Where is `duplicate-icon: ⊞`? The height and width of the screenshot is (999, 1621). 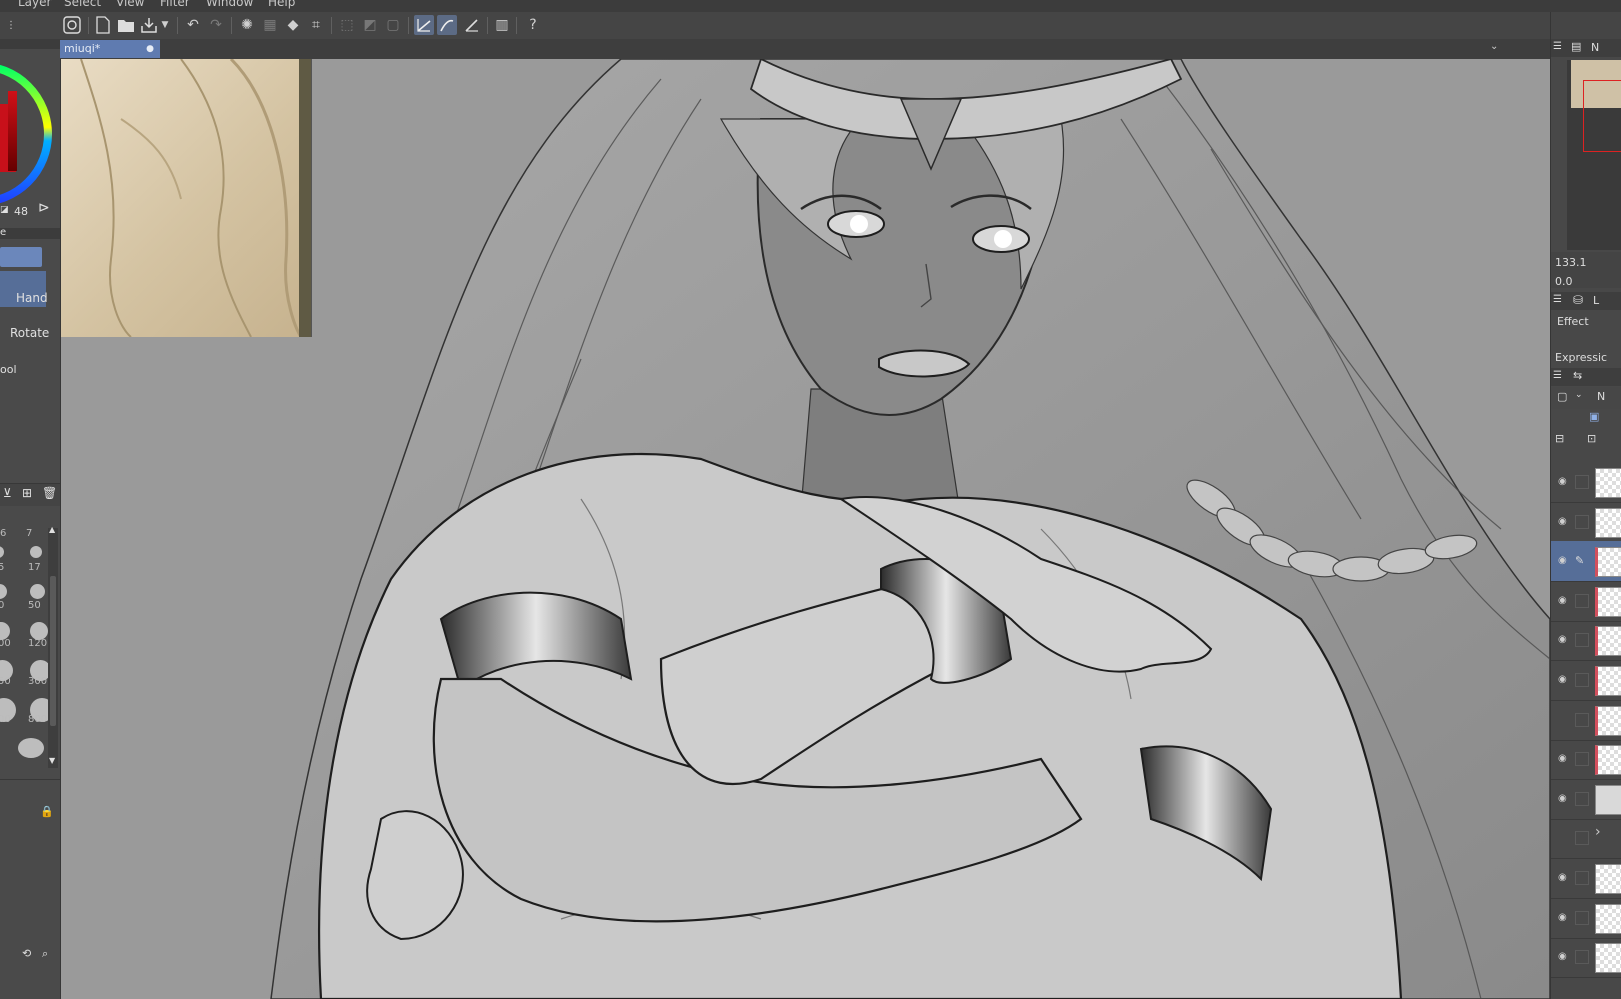 duplicate-icon: ⊞ is located at coordinates (27, 493).